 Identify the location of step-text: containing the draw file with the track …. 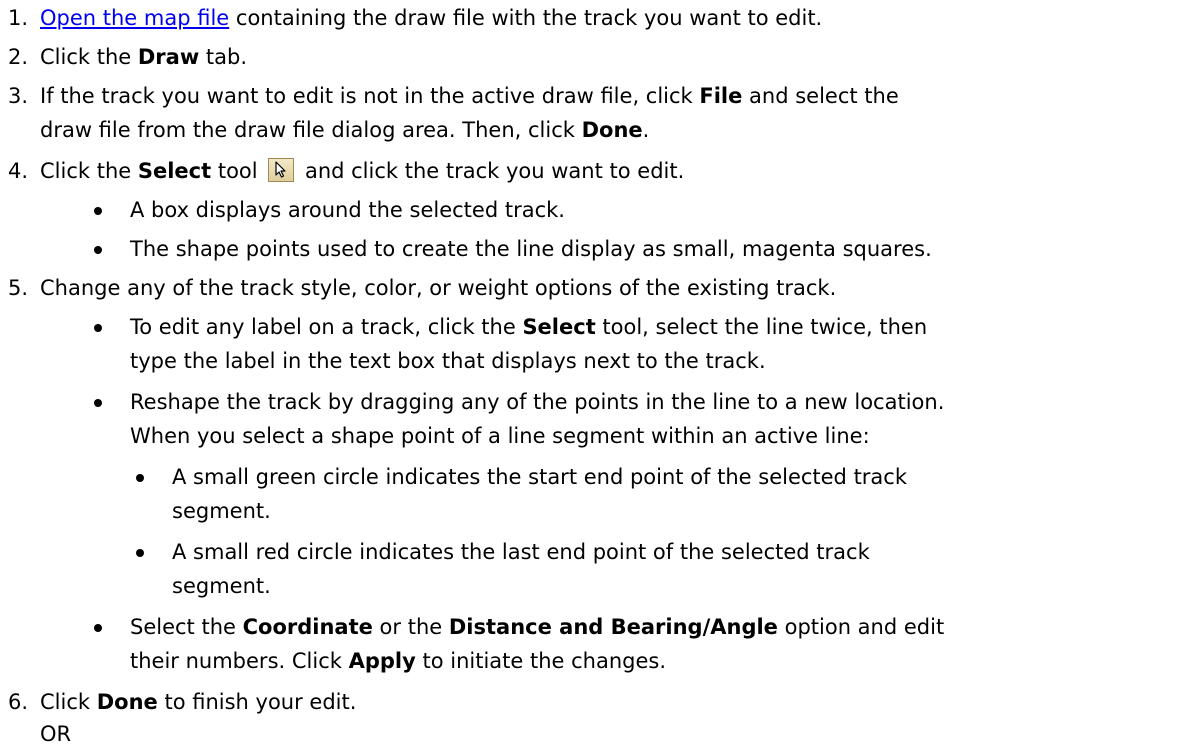
(526, 18).